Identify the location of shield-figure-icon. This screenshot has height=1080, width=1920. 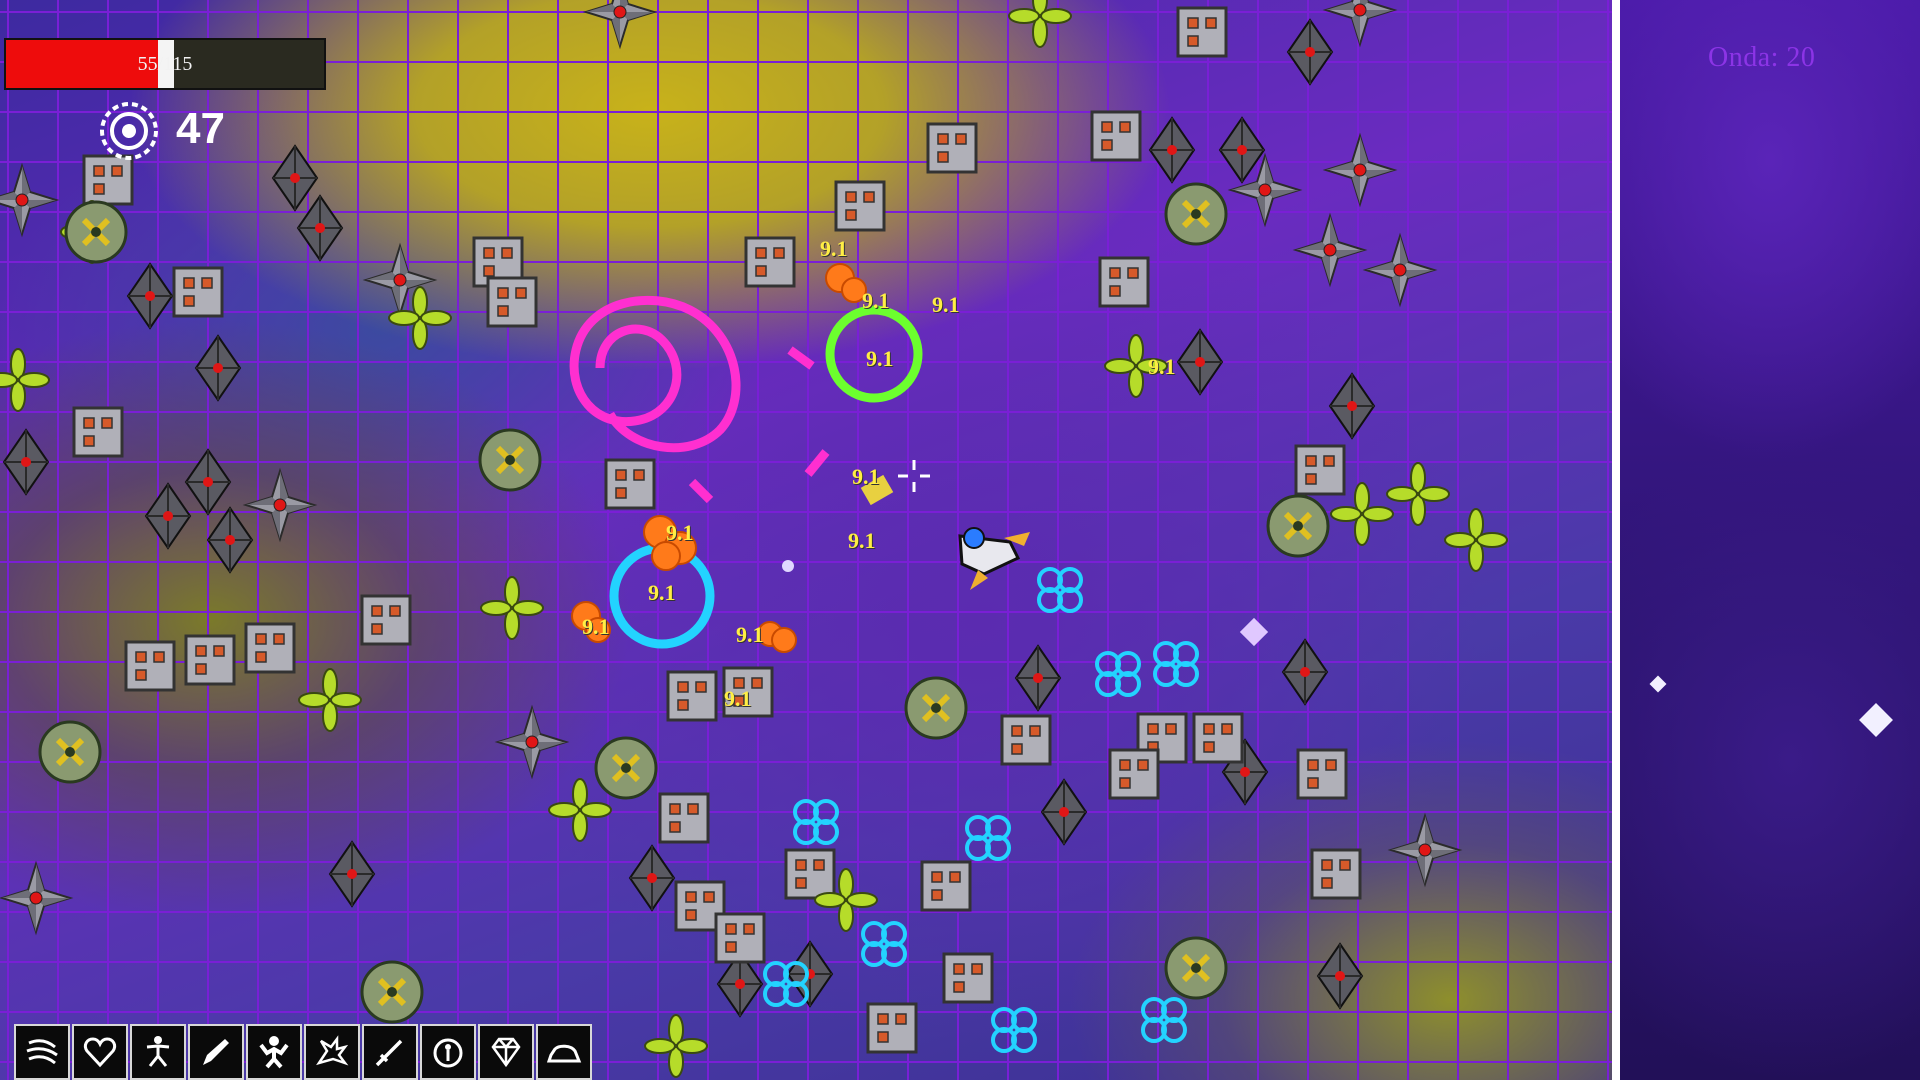
(448, 1053).